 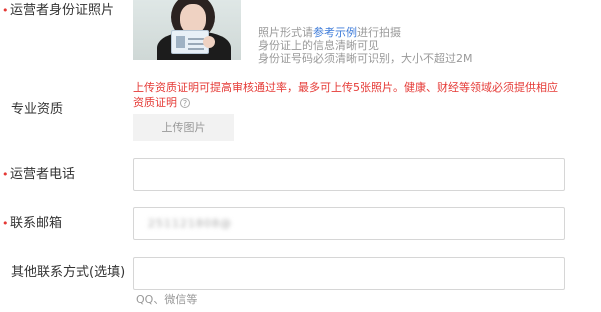 I want to click on id-photo-hint-line2: 身份证上的信息清晰可见, so click(x=318, y=45).